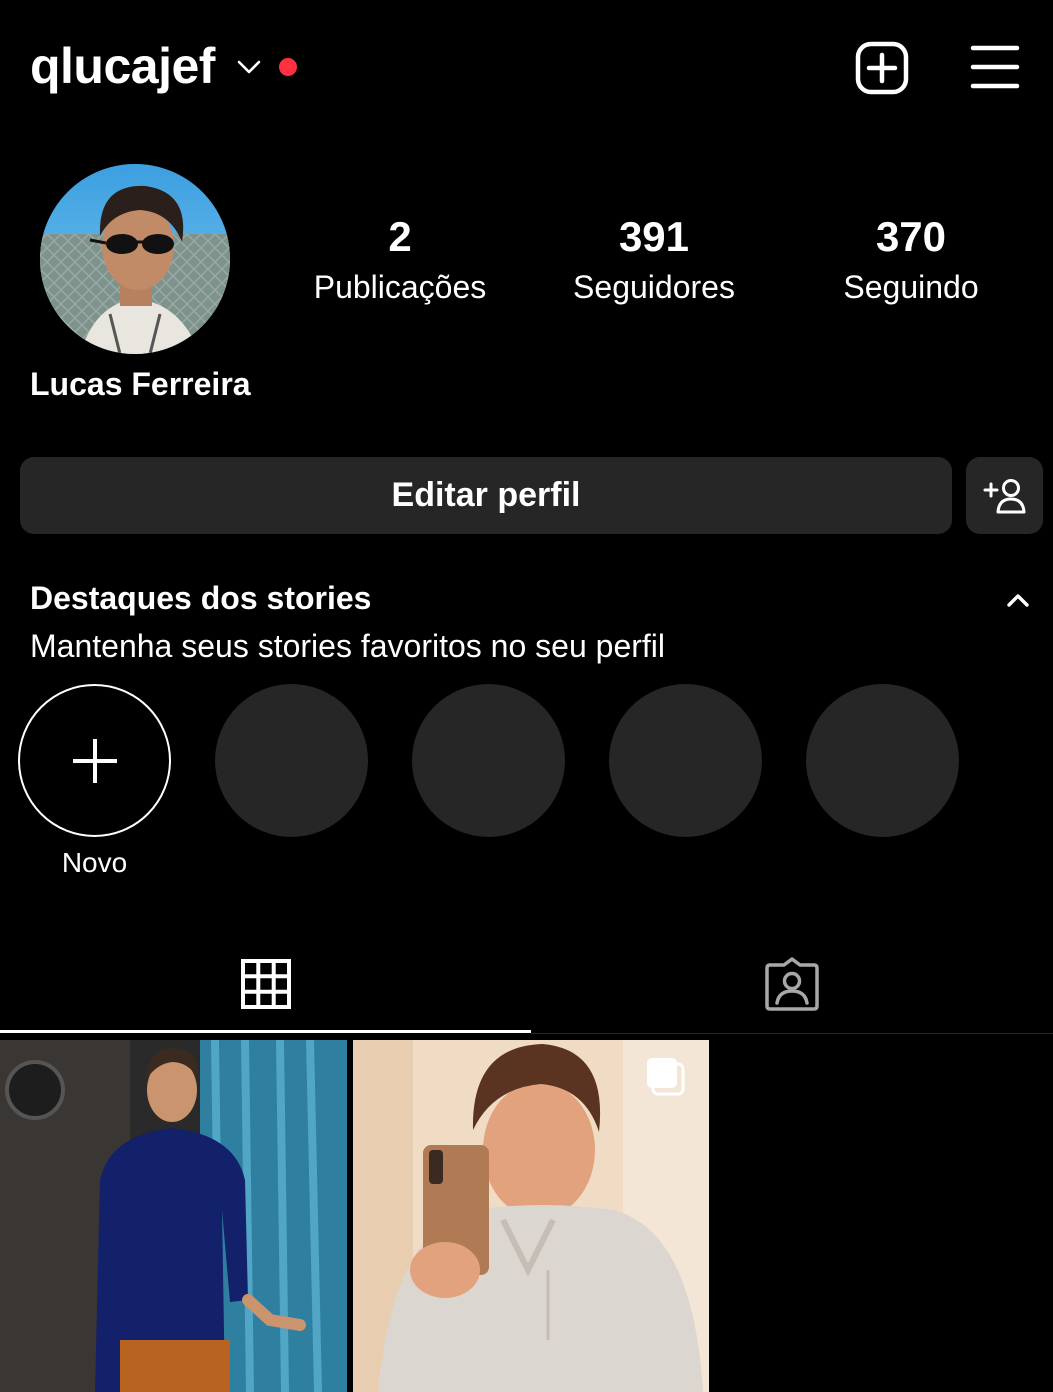 The width and height of the screenshot is (1053, 1392). I want to click on notification-dot, so click(288, 67).